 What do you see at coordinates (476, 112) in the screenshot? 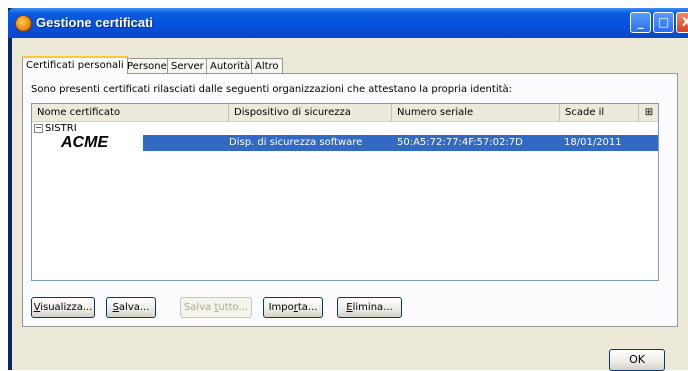
I see `column-header-serial: Numero seriale` at bounding box center [476, 112].